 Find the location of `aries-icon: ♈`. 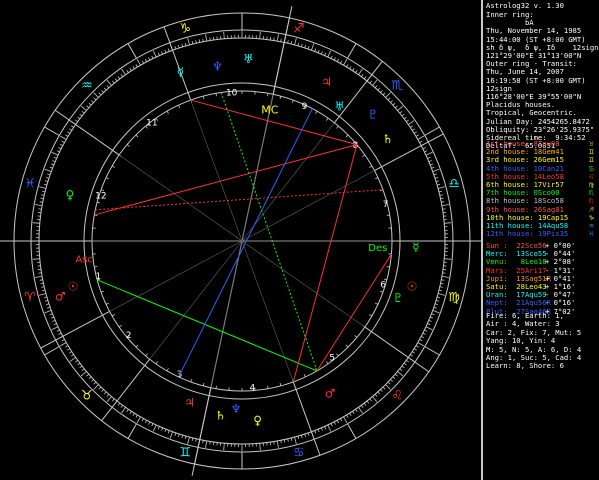

aries-icon: ♈ is located at coordinates (30, 297).